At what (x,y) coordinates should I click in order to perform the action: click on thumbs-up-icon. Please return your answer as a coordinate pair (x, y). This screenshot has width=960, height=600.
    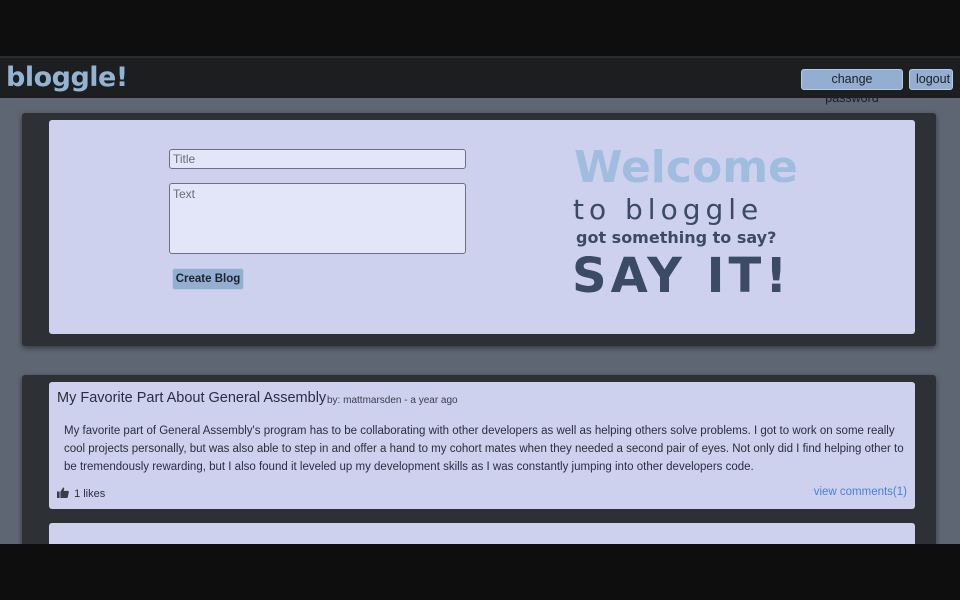
    Looking at the image, I should click on (63, 492).